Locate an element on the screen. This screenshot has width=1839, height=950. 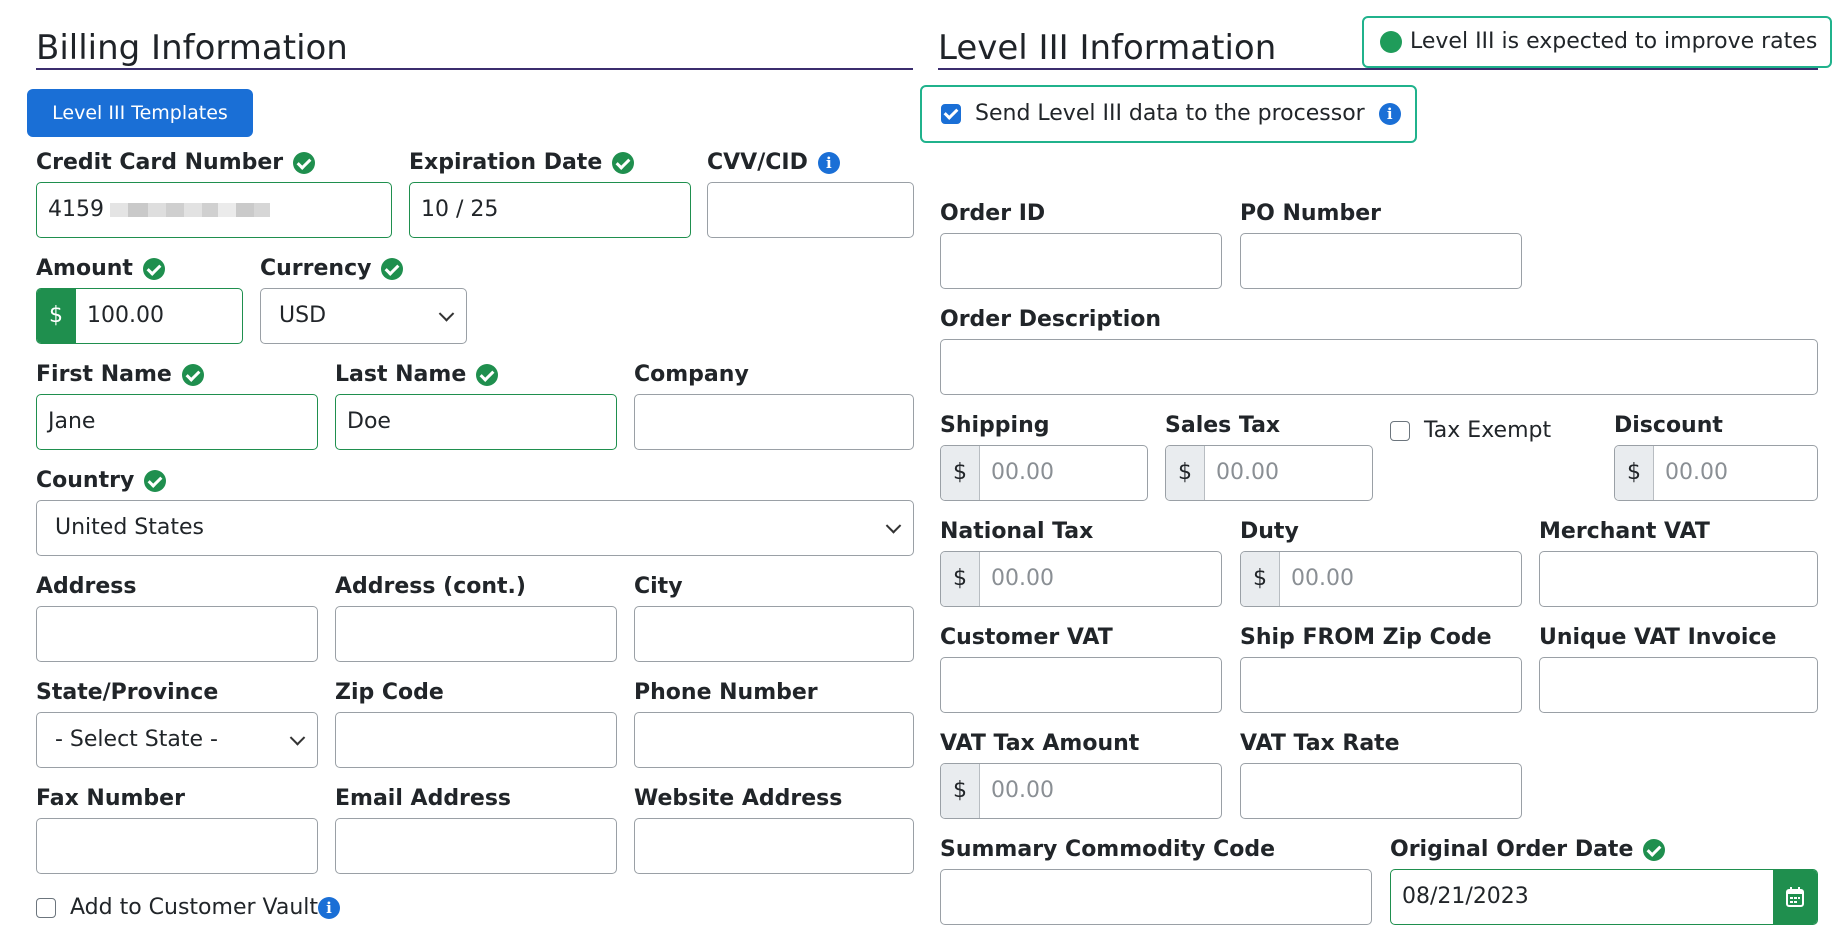
currency-select: USD is located at coordinates (363, 316).